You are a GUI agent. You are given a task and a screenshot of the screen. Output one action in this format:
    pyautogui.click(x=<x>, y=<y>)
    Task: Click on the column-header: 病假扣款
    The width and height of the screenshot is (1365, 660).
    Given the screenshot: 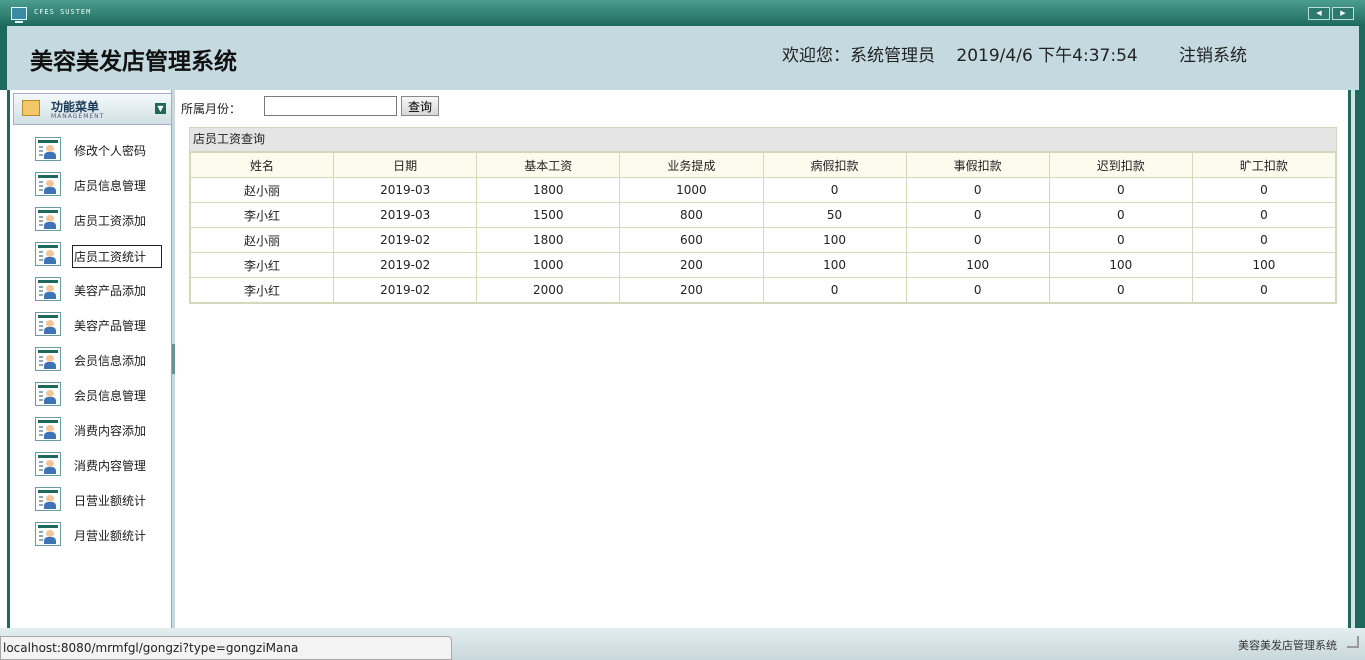 What is the action you would take?
    pyautogui.click(x=834, y=165)
    